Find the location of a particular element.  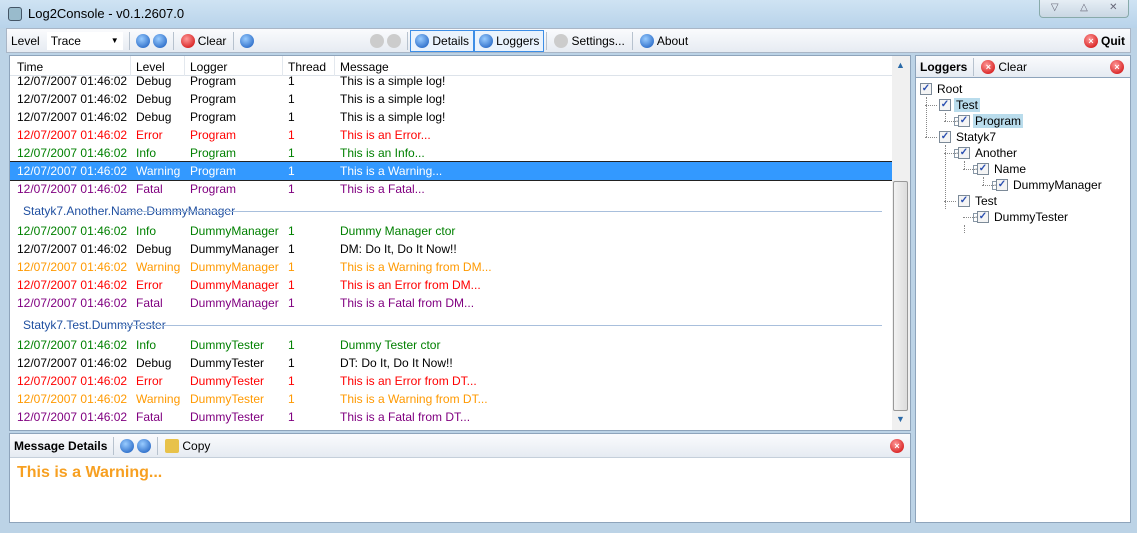

column-header-thread: Thread is located at coordinates (307, 67).